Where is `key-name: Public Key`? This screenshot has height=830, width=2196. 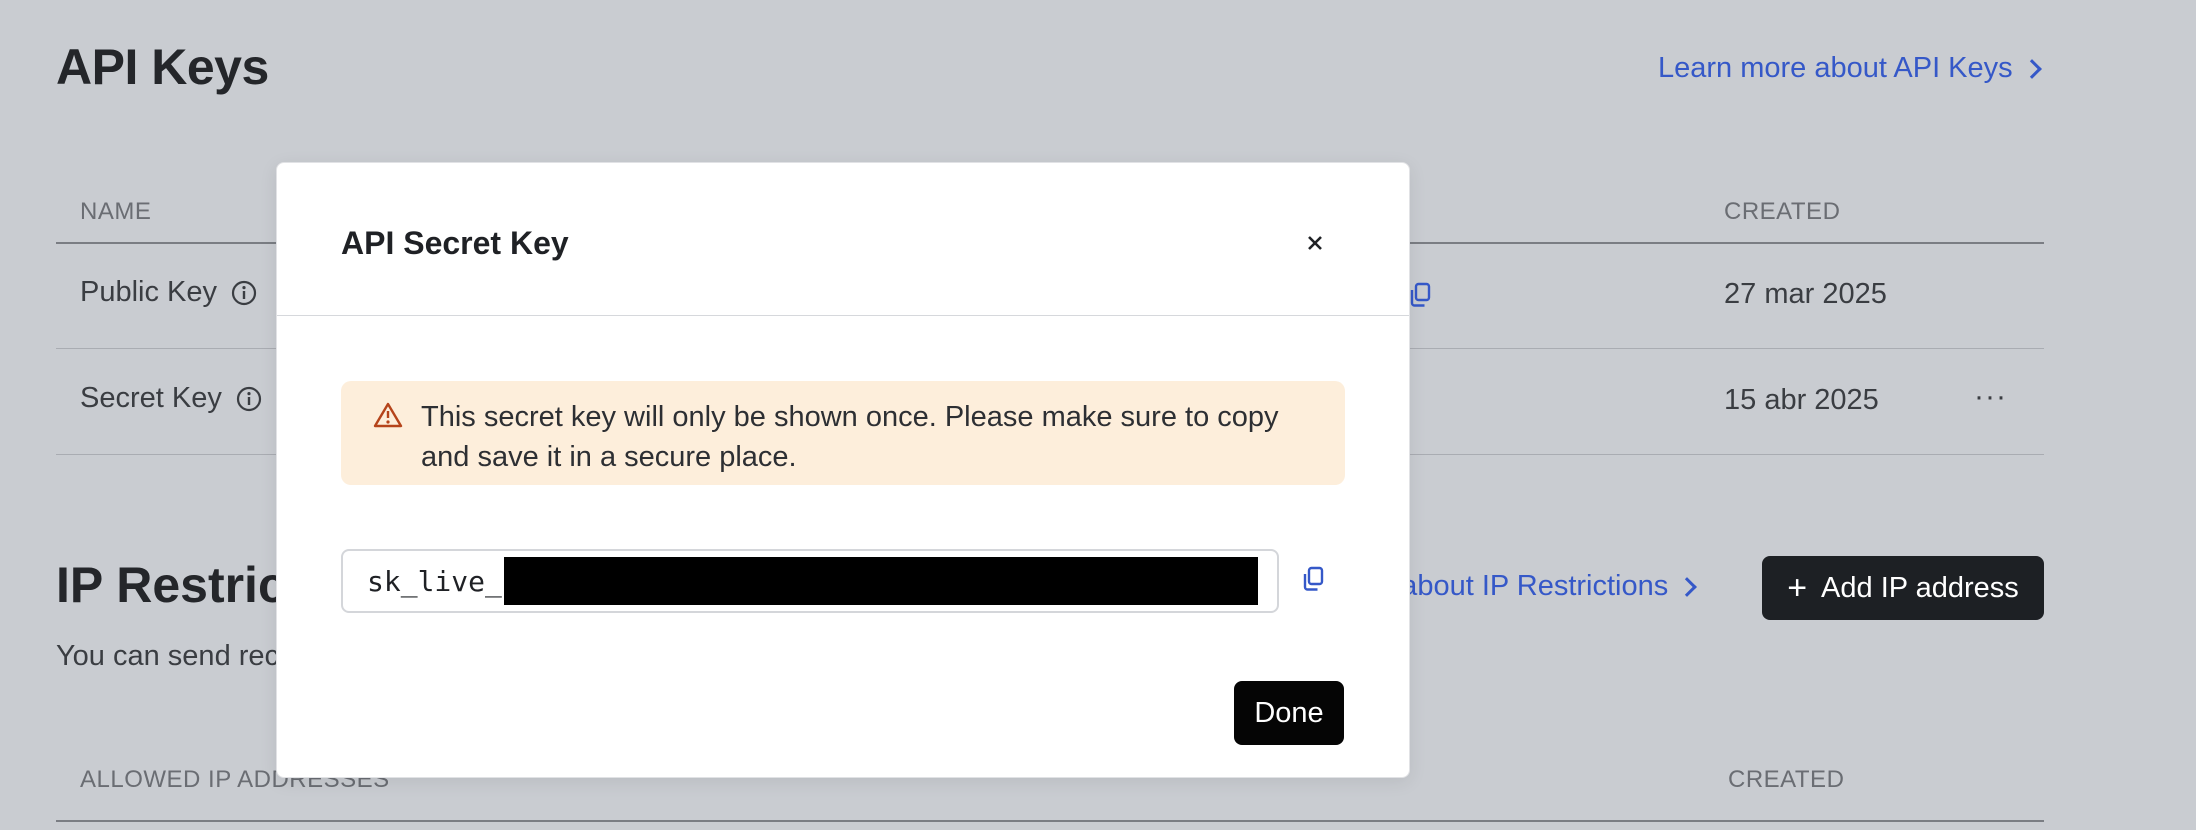 key-name: Public Key is located at coordinates (149, 292).